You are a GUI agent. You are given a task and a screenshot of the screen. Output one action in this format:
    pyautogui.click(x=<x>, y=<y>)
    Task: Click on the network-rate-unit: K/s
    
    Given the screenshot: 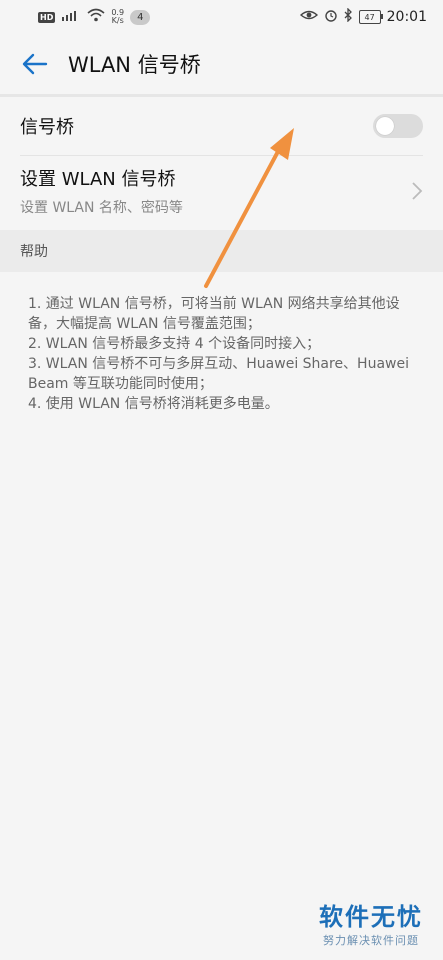 What is the action you would take?
    pyautogui.click(x=117, y=20)
    